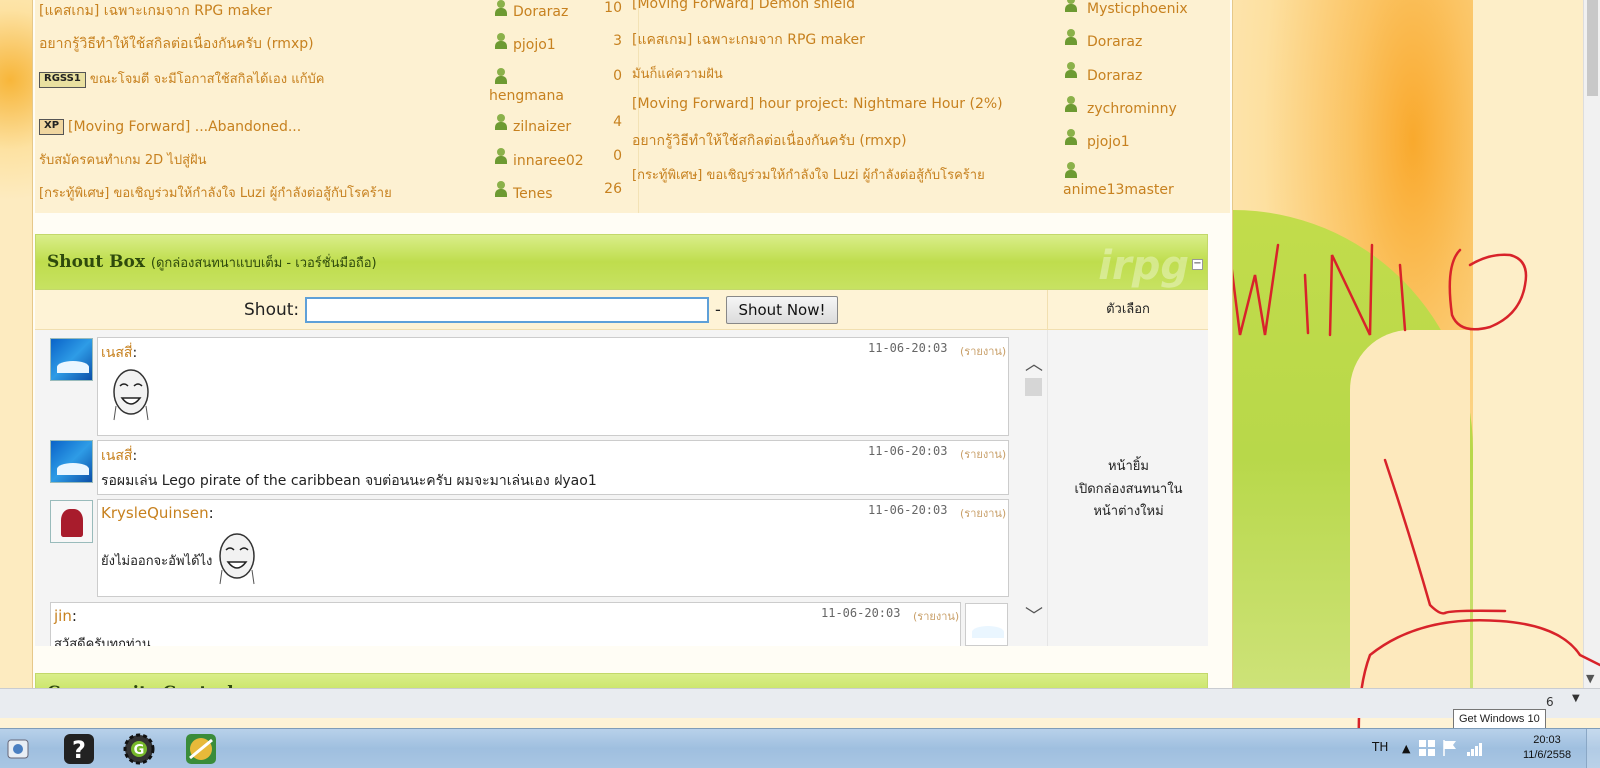 The width and height of the screenshot is (1600, 768). What do you see at coordinates (507, 310) in the screenshot?
I see `shout-input` at bounding box center [507, 310].